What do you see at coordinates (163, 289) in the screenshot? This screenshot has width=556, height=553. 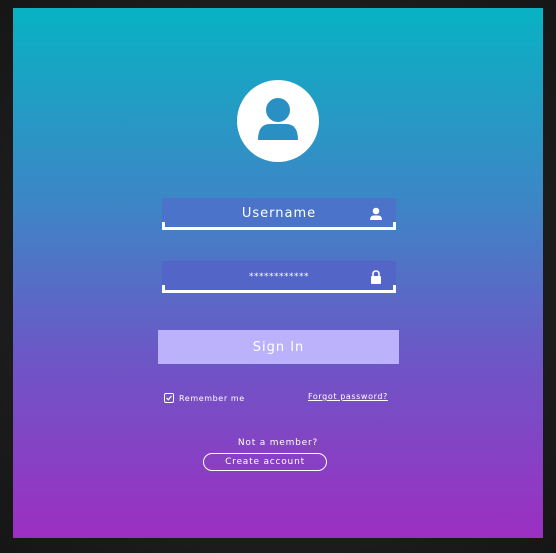 I see `password-underline-tick-left` at bounding box center [163, 289].